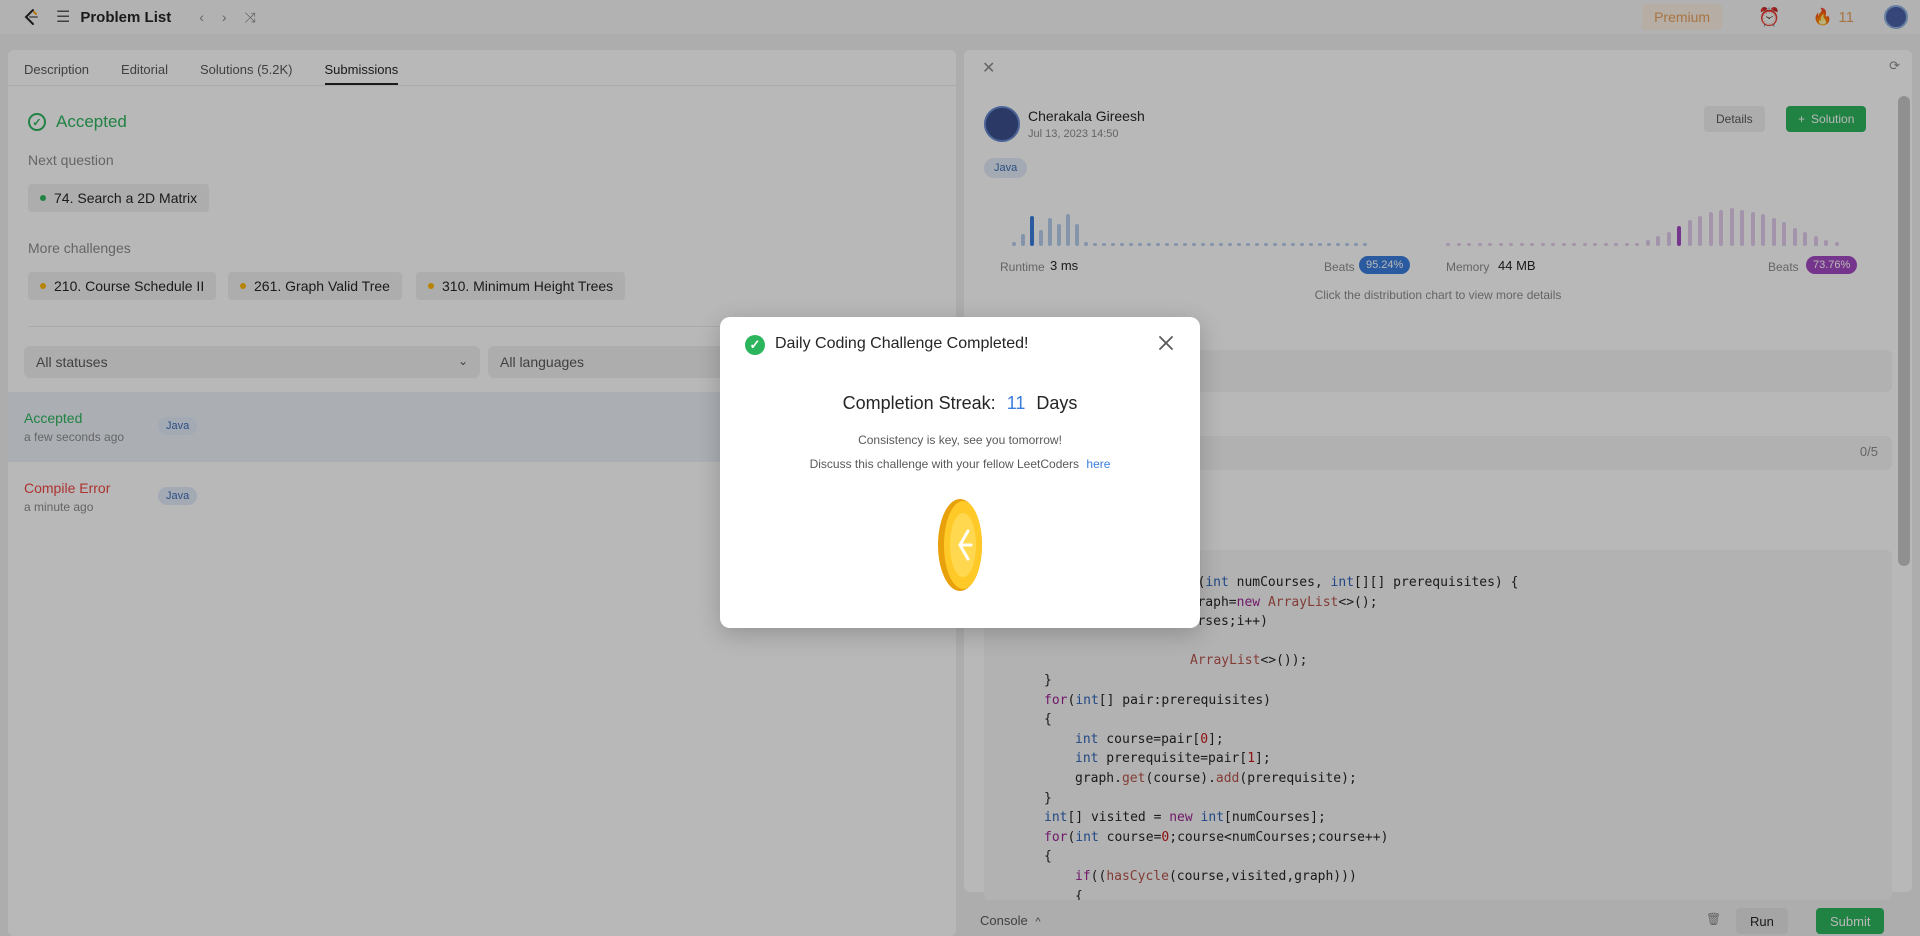  Describe the element at coordinates (755, 345) in the screenshot. I see `check-circle-icon: ✓` at that location.